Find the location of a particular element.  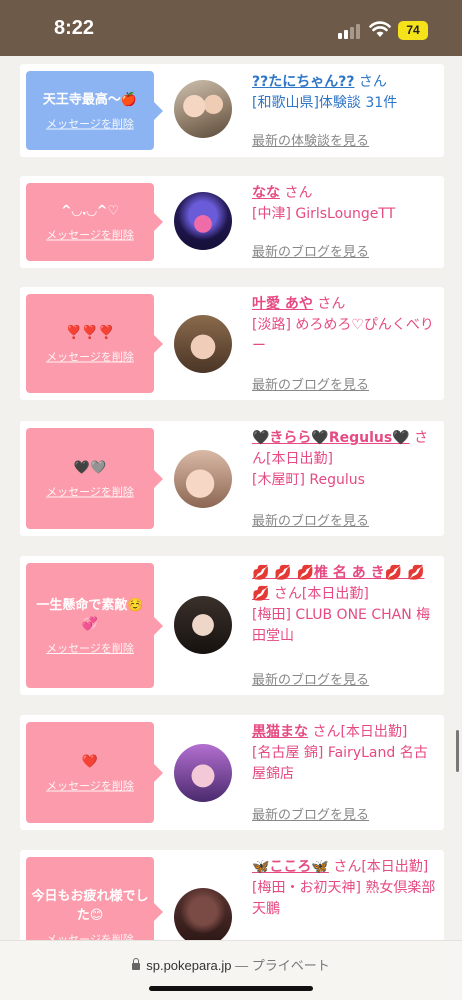

url-text: sp.pokepara.jp is located at coordinates (189, 965).